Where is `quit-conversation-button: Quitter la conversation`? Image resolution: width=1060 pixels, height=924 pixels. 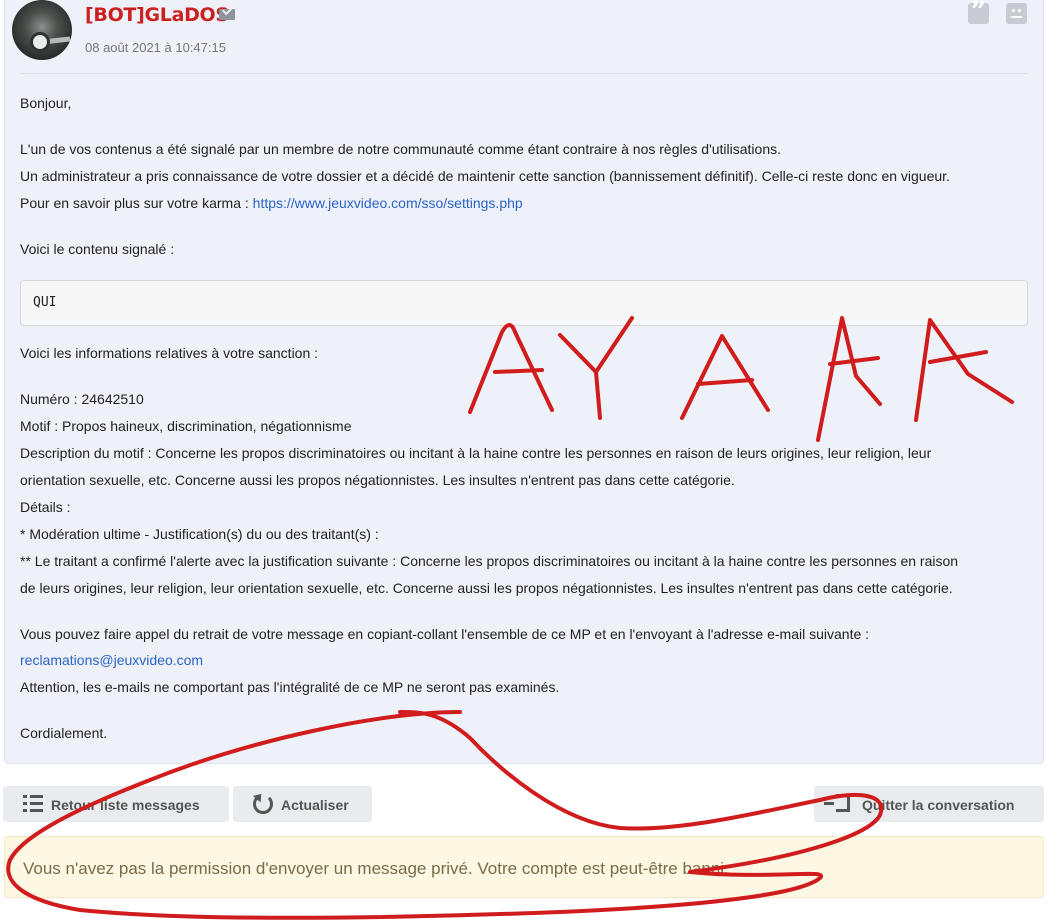
quit-conversation-button: Quitter la conversation is located at coordinates (929, 804).